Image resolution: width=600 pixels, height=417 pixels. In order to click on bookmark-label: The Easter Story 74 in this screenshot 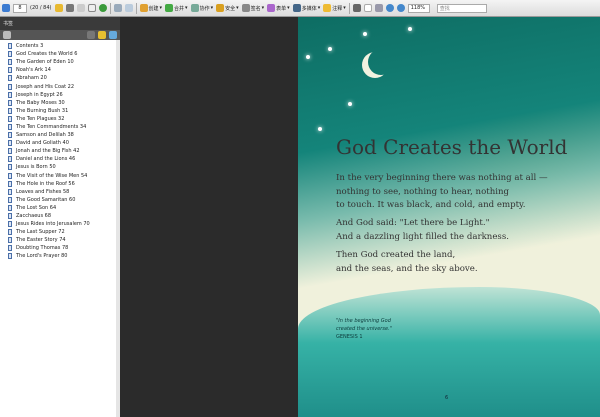, I will do `click(41, 240)`.